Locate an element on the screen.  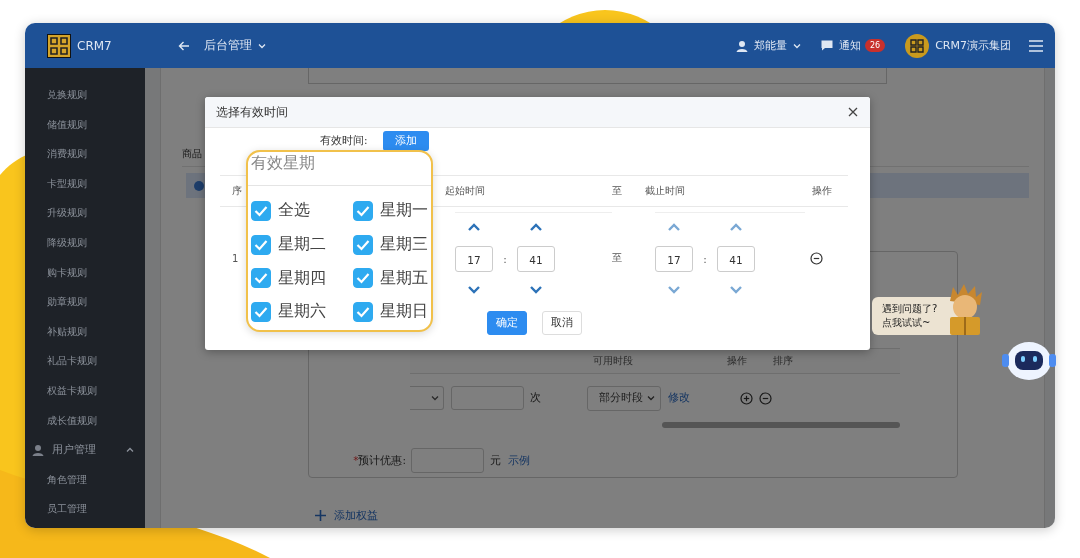
sidebar-item: 消费规则 is located at coordinates (85, 154).